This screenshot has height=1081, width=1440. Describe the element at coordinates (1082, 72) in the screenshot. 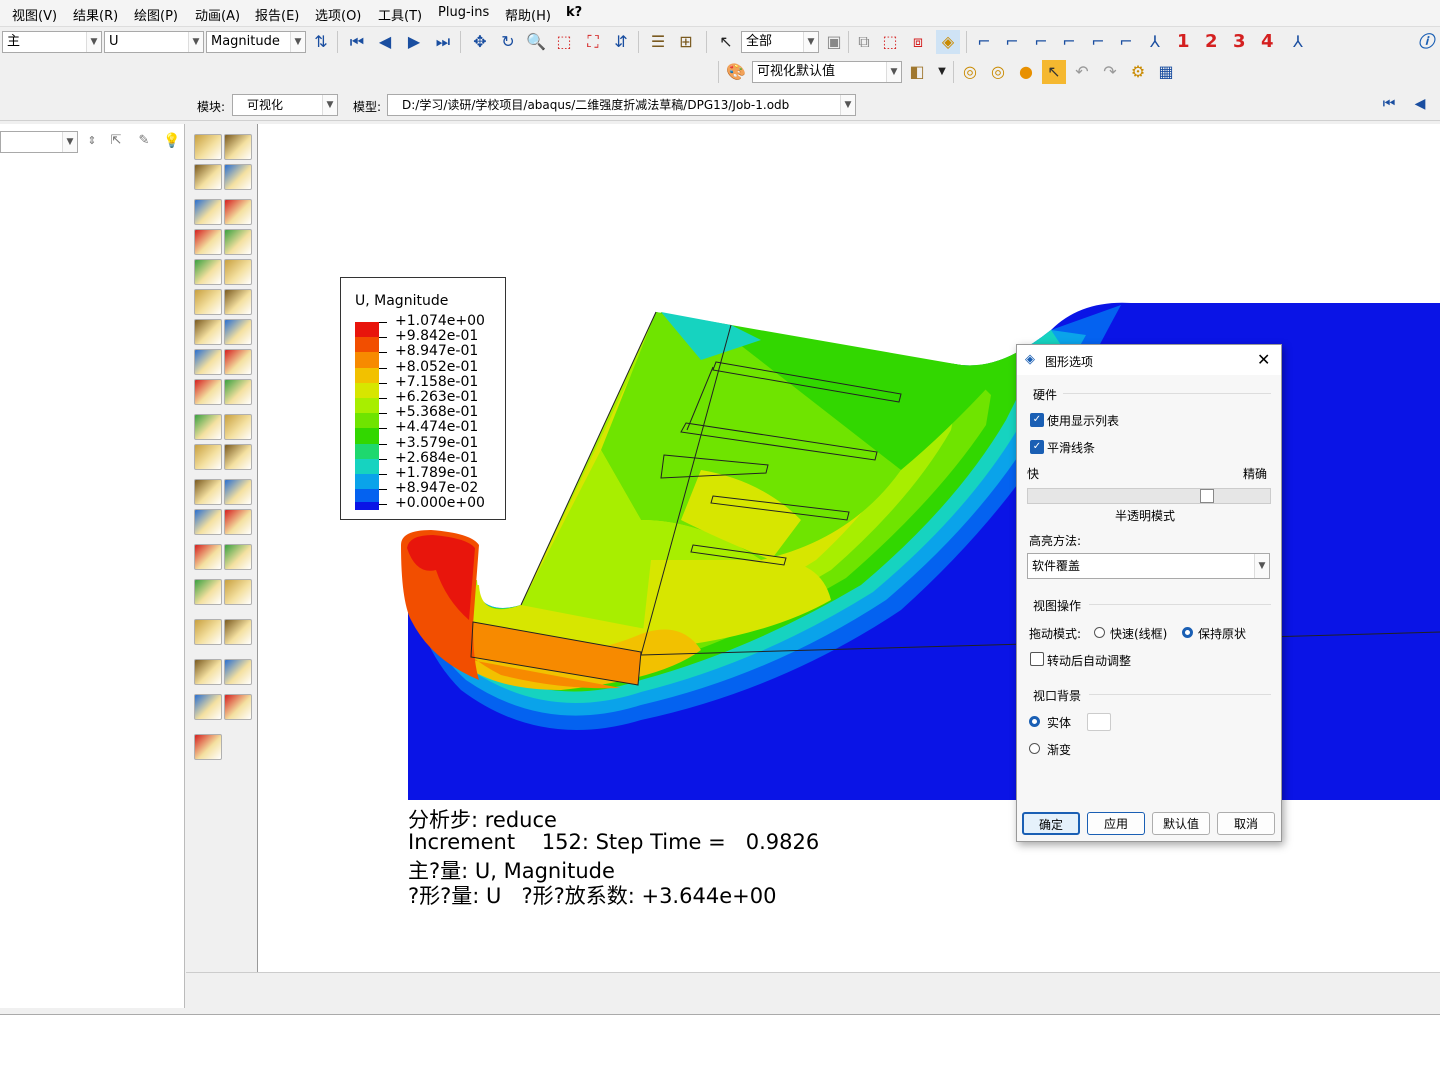

I see `undo-view-icon: ↶` at that location.